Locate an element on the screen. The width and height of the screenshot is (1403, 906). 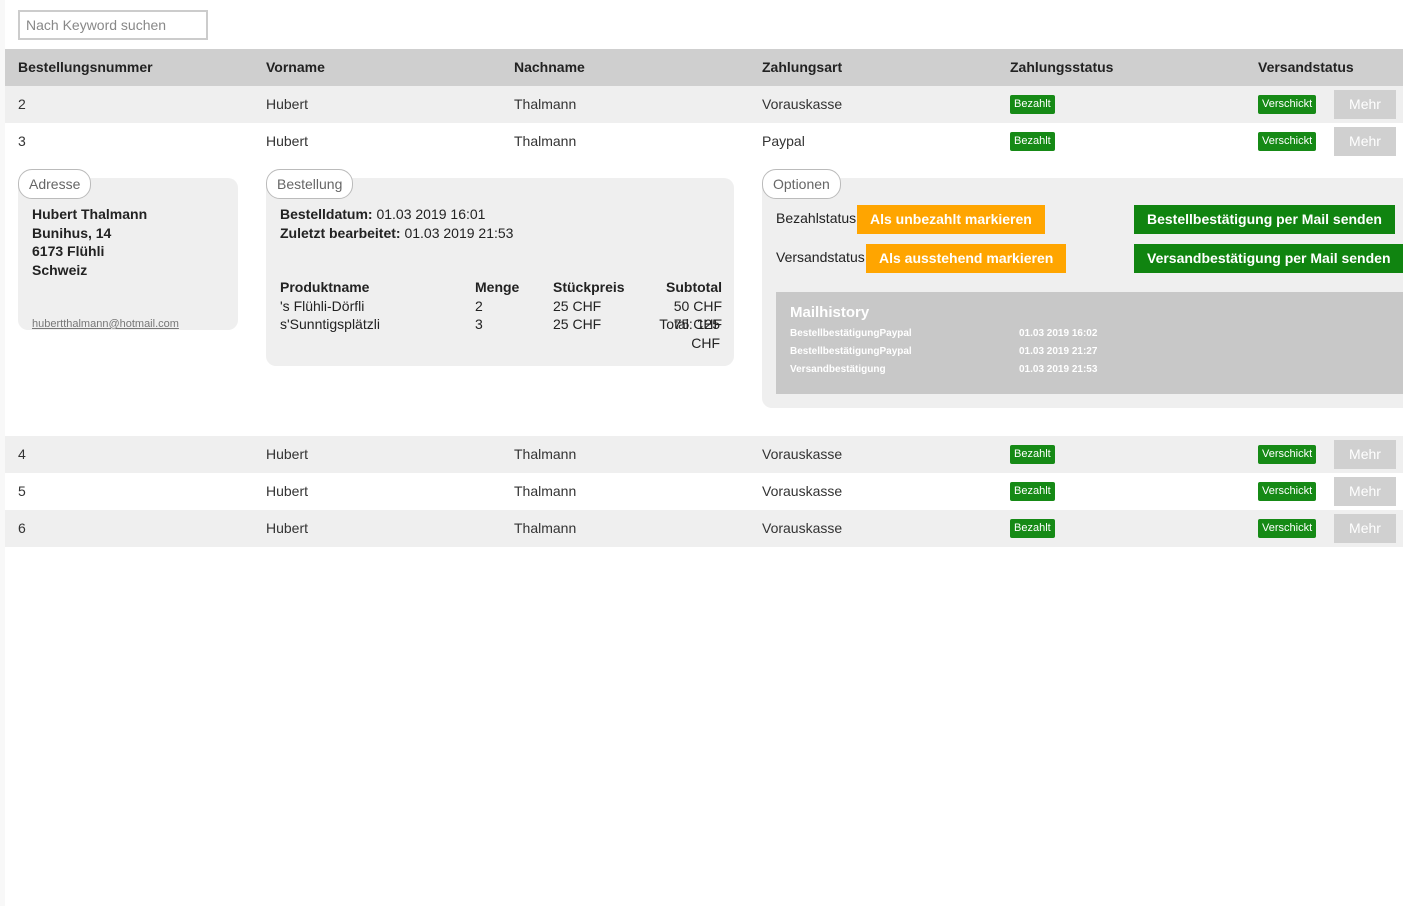
options-legend: Optionen is located at coordinates (801, 184).